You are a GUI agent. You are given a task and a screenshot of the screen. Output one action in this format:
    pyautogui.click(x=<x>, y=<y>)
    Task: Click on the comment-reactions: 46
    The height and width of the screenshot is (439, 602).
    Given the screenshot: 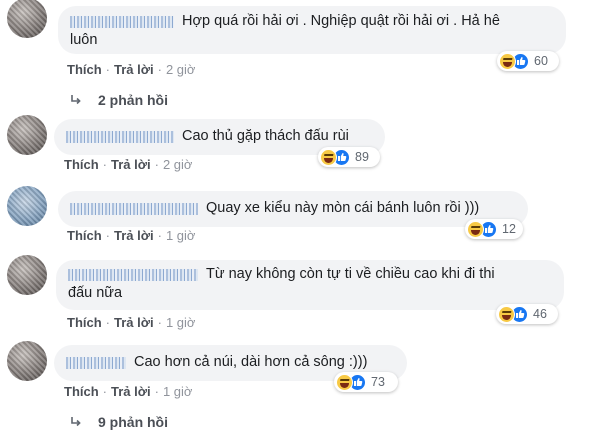 What is the action you would take?
    pyautogui.click(x=527, y=314)
    